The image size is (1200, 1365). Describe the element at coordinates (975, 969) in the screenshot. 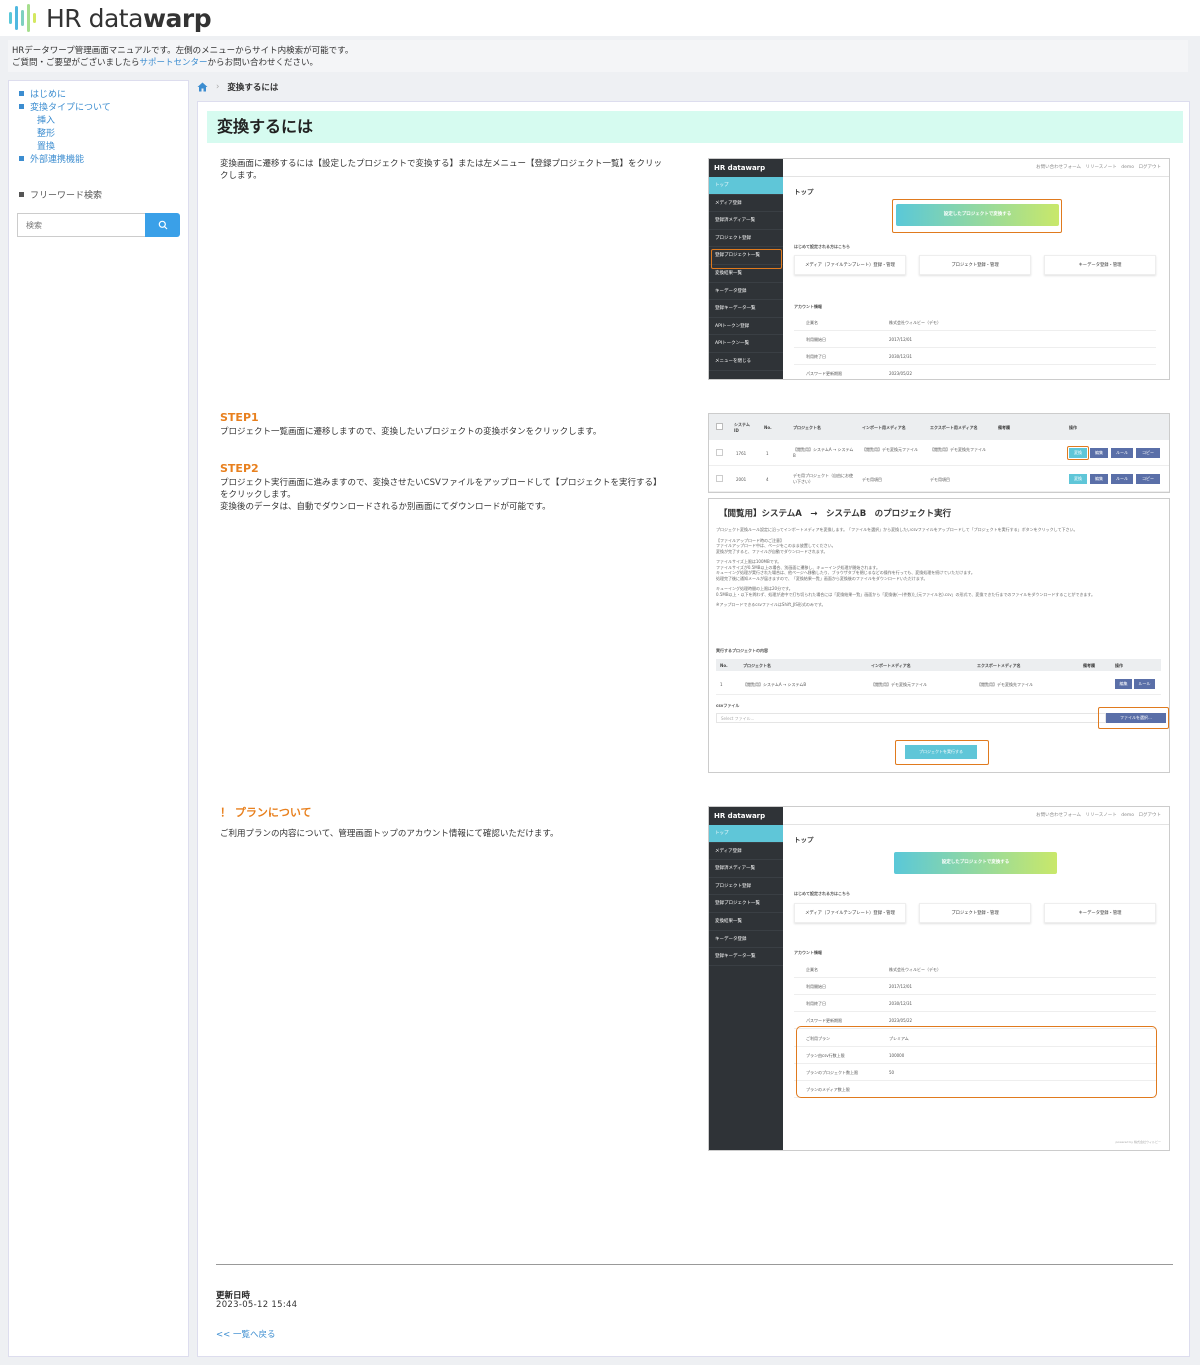

I see `app-account-row: 企業名 株式会社ウィルビー（デモ）` at that location.